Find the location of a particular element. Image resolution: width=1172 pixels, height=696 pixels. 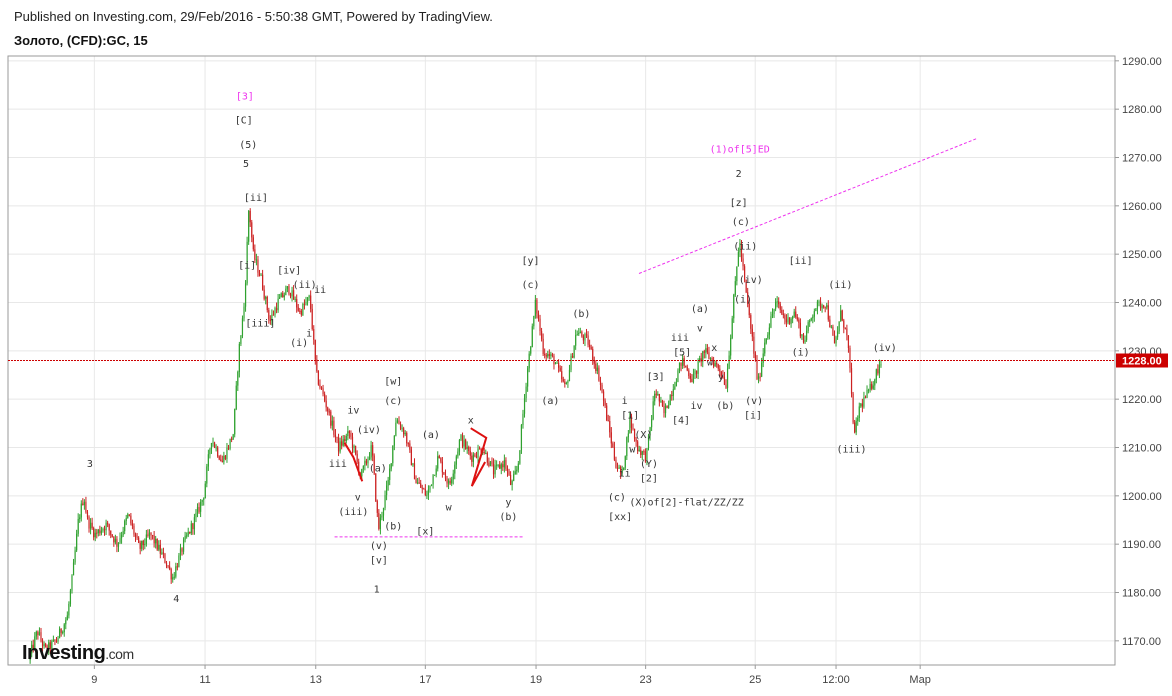

wave-label: y is located at coordinates (508, 503).